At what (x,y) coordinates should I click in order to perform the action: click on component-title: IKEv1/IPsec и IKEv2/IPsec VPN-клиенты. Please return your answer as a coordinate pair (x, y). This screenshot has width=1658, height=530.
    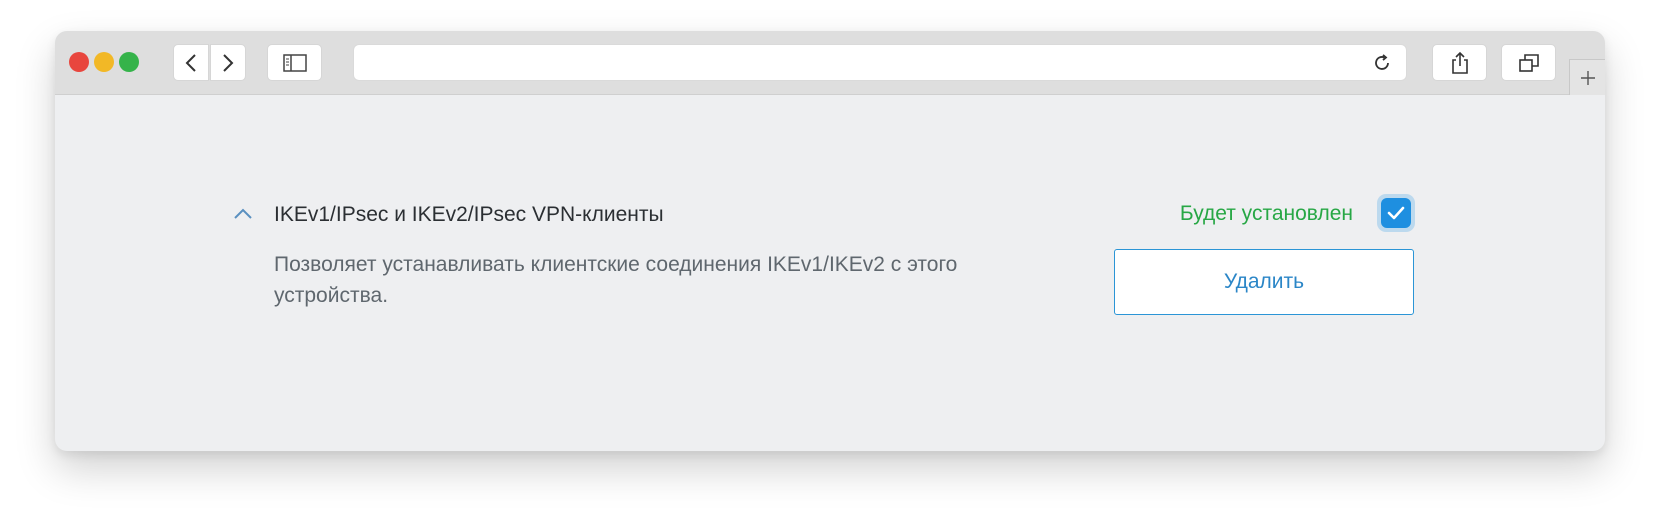
    Looking at the image, I should click on (469, 214).